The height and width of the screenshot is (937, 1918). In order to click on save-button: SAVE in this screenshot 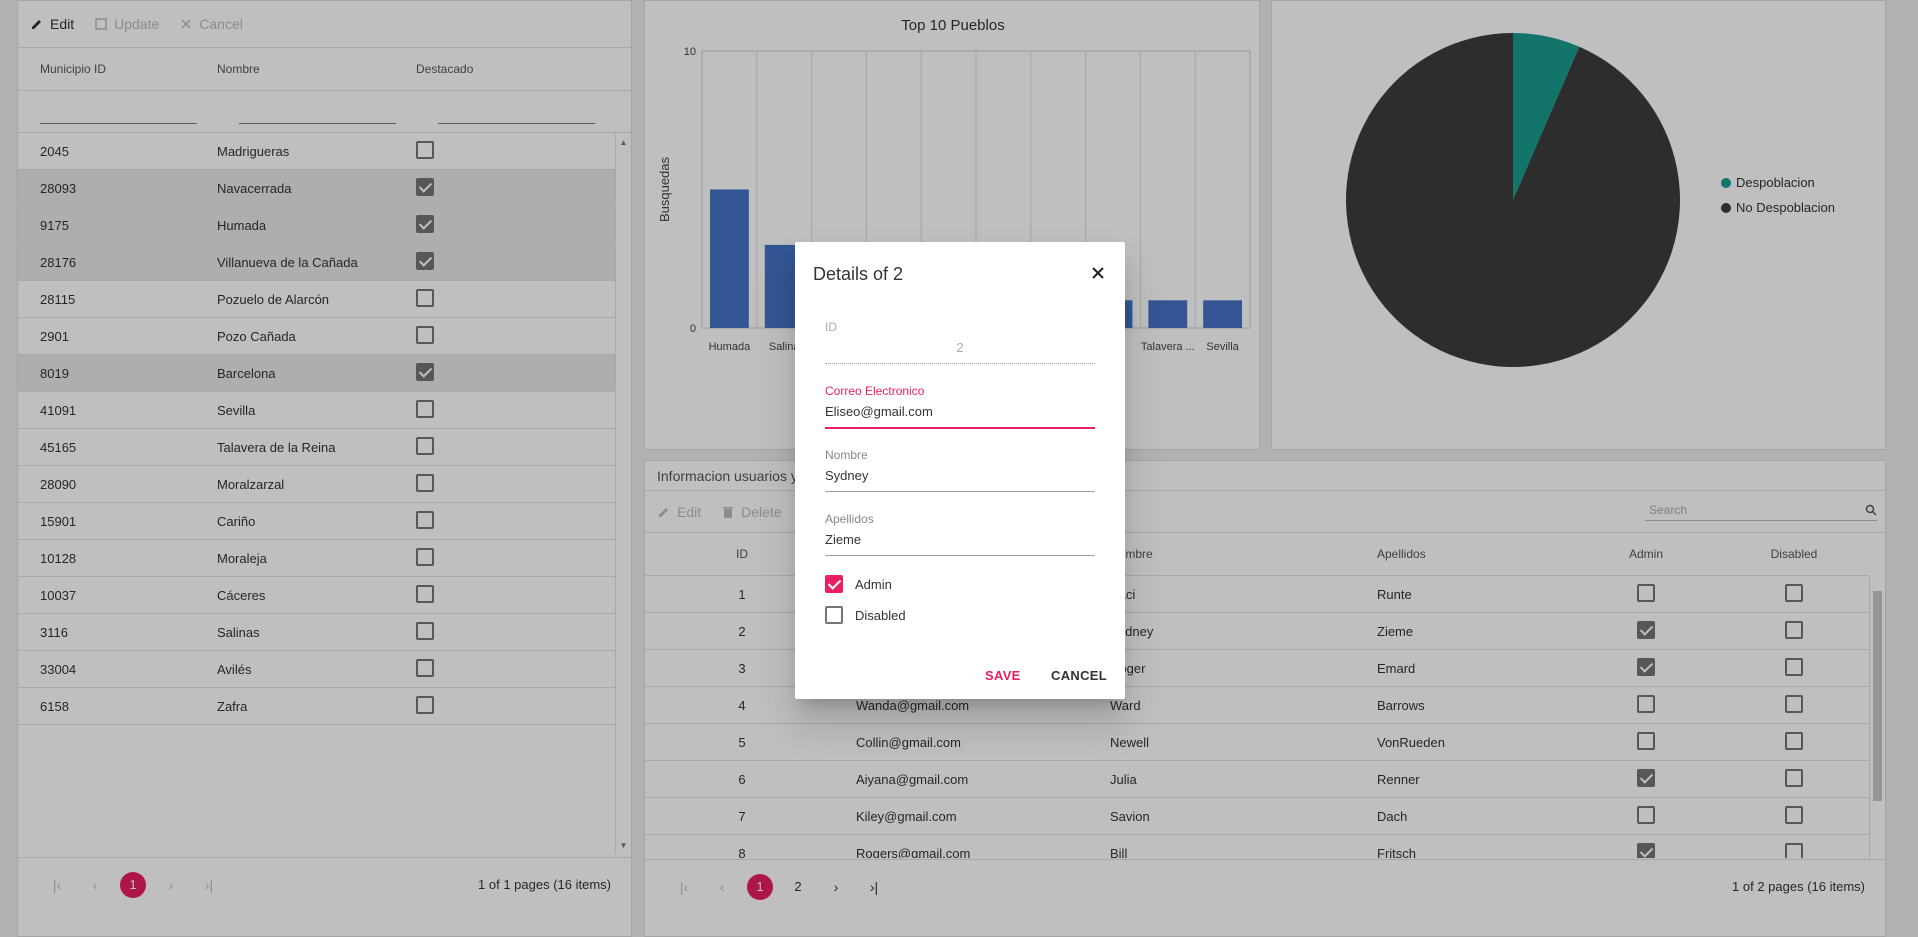, I will do `click(1003, 675)`.